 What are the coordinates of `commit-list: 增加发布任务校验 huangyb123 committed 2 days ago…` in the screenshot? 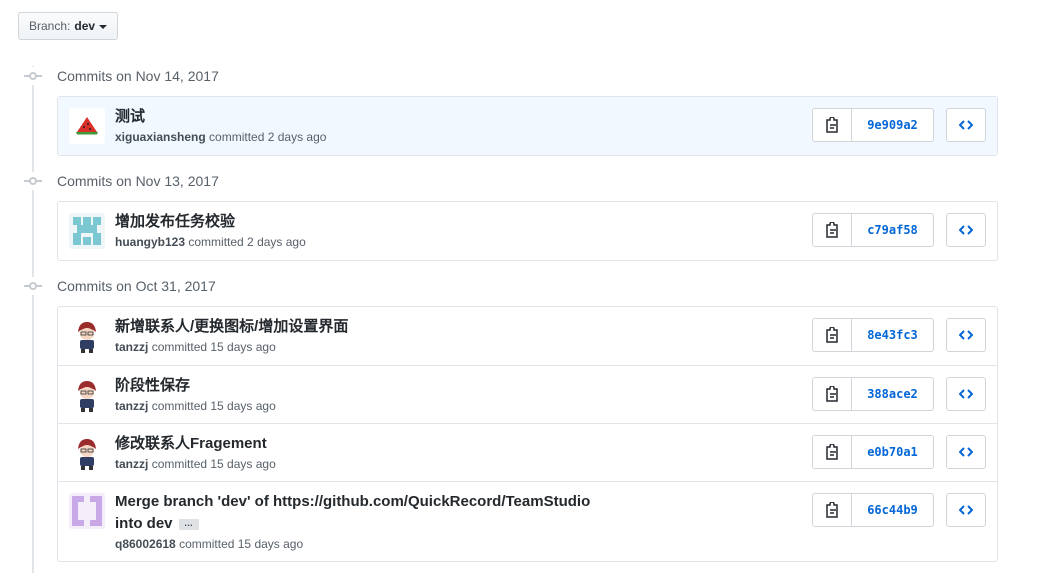 It's located at (527, 231).